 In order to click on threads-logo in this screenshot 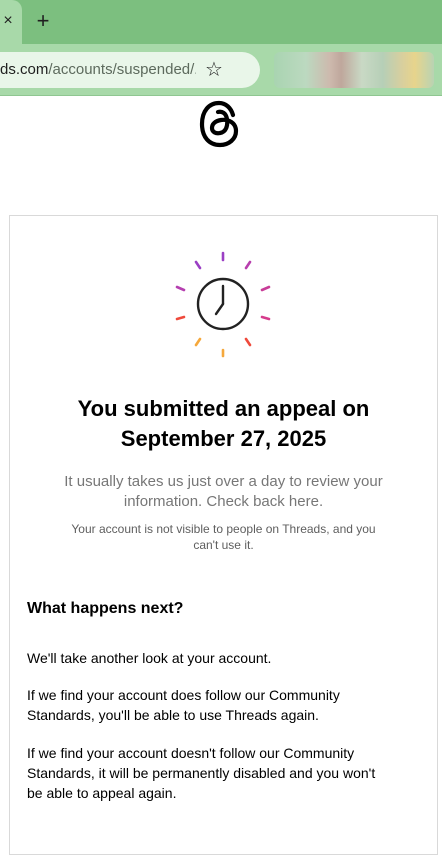, I will do `click(222, 124)`.